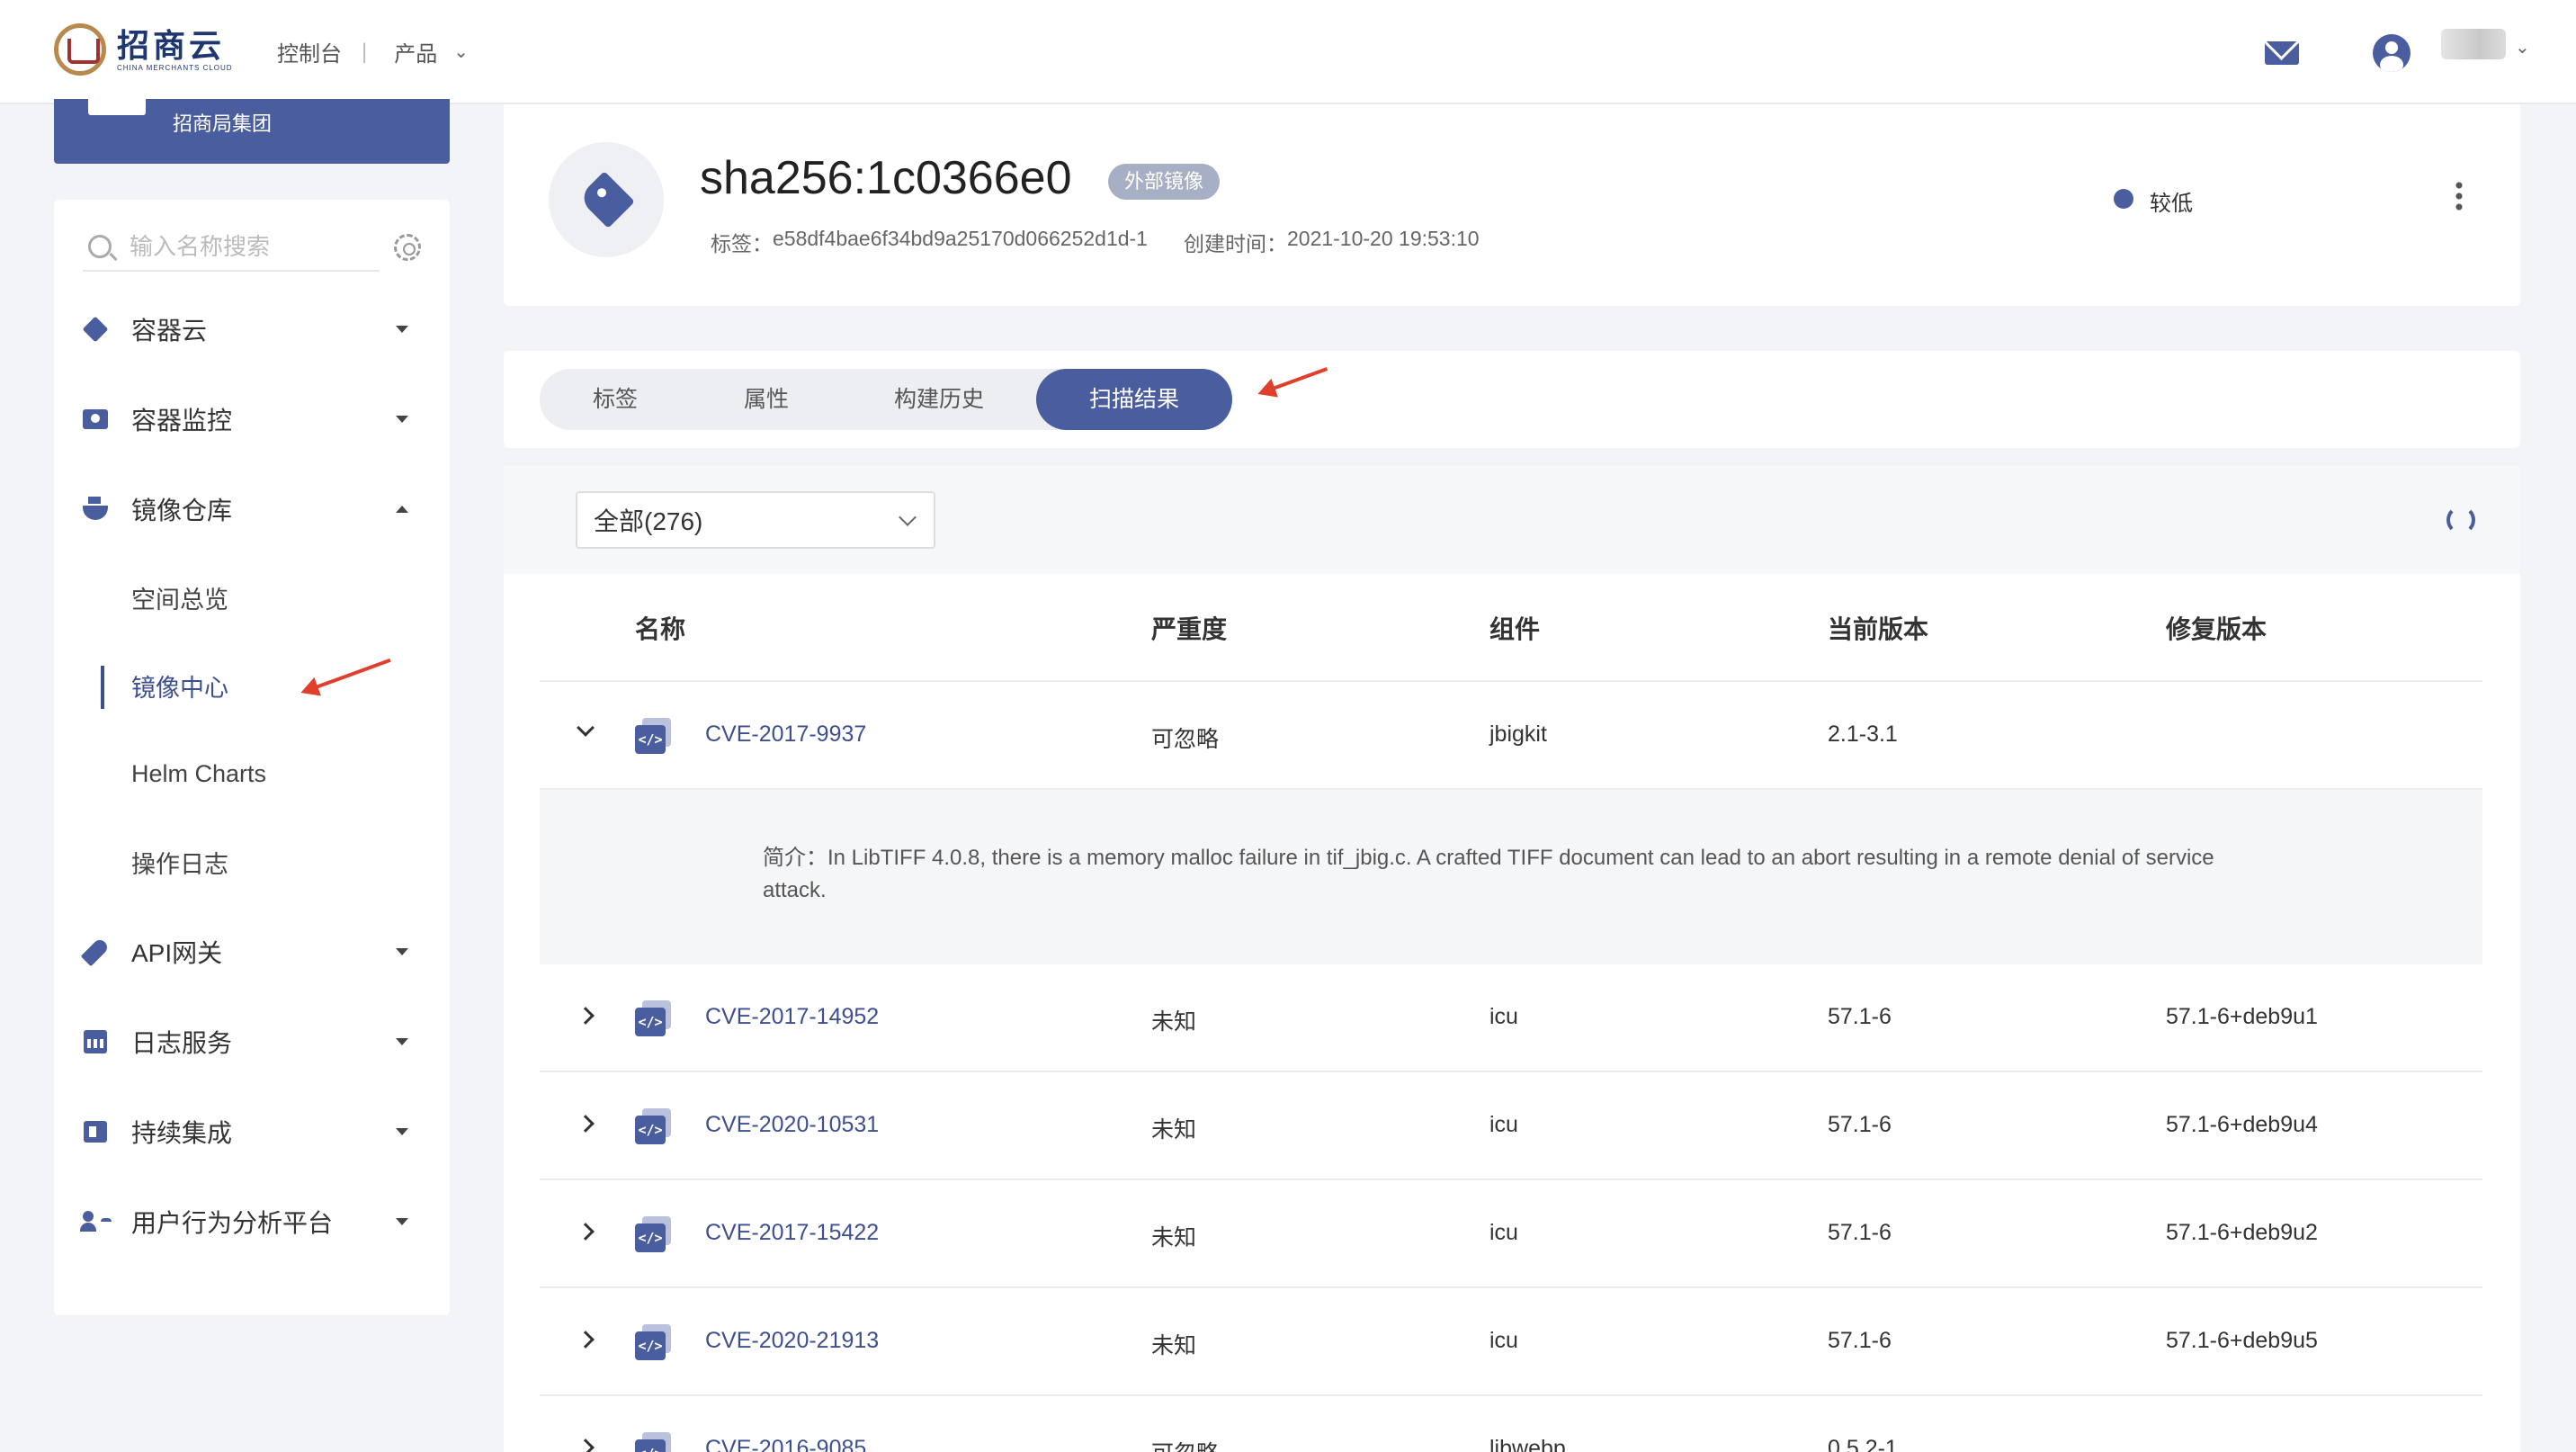 The width and height of the screenshot is (2576, 1452). Describe the element at coordinates (252, 862) in the screenshot. I see `sidebar-subitem-operation-log: 操作日志` at that location.